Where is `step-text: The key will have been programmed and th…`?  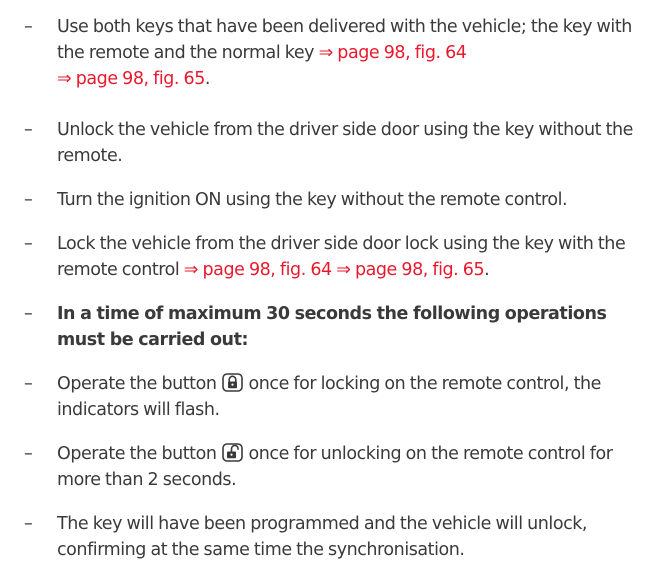
step-text: The key will have been programmed and th… is located at coordinates (322, 537).